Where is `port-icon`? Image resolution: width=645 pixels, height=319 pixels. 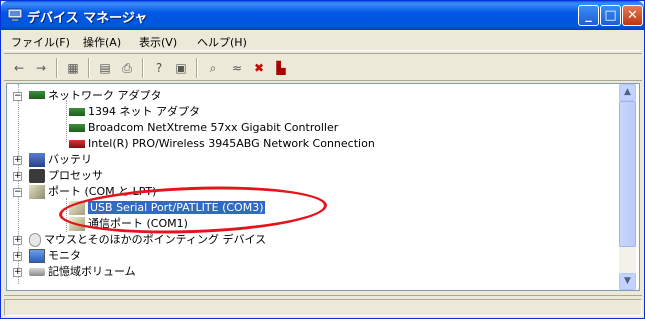
port-icon is located at coordinates (37, 192).